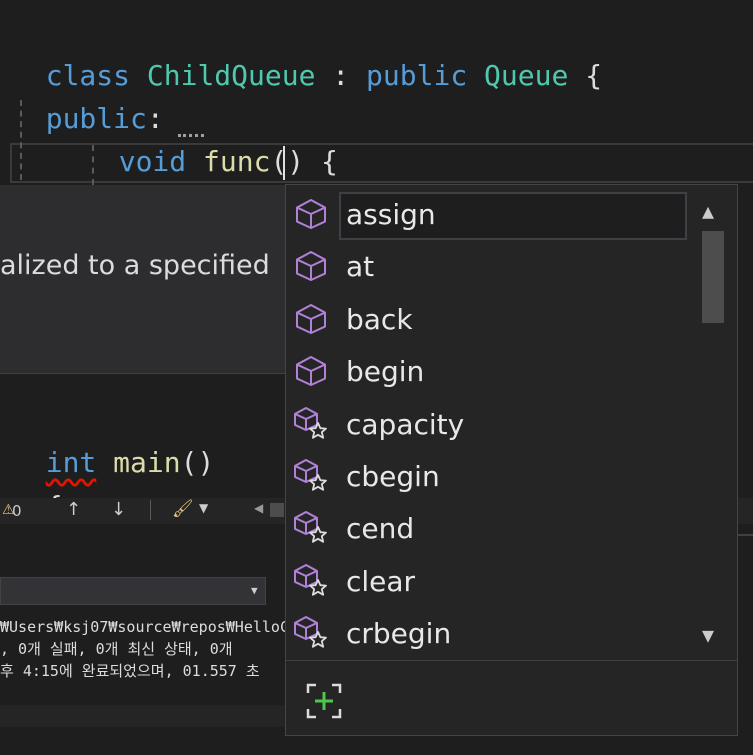  What do you see at coordinates (191, 137) in the screenshot?
I see `suggestion-dots` at bounding box center [191, 137].